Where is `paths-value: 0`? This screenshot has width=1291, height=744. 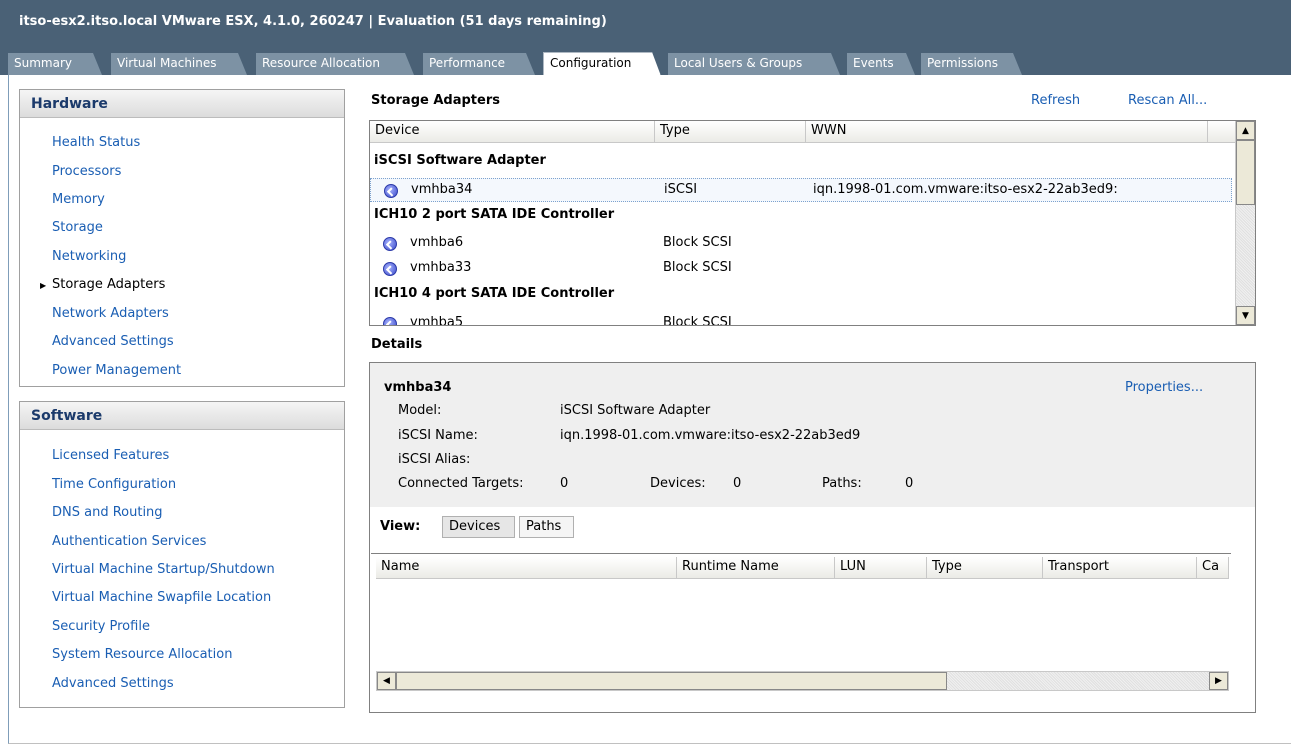
paths-value: 0 is located at coordinates (909, 483).